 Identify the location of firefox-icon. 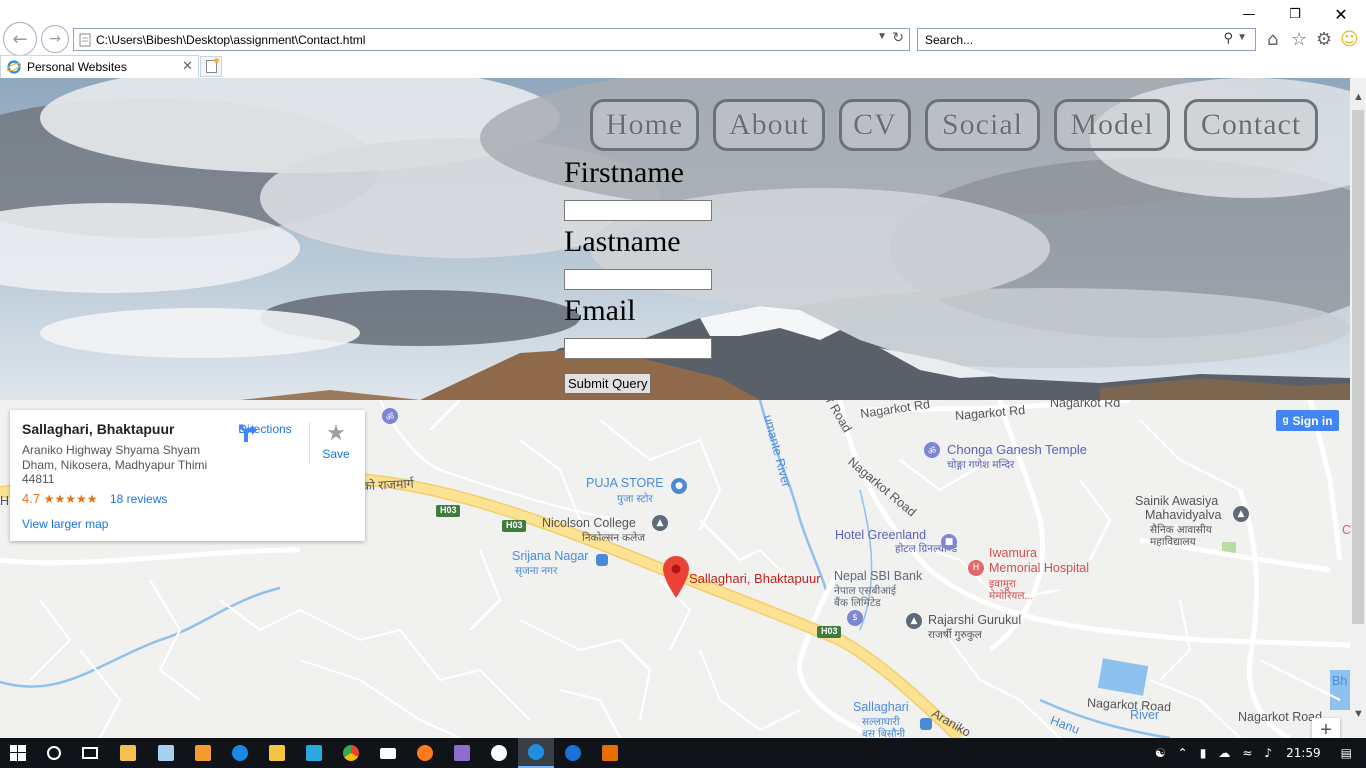
(425, 753).